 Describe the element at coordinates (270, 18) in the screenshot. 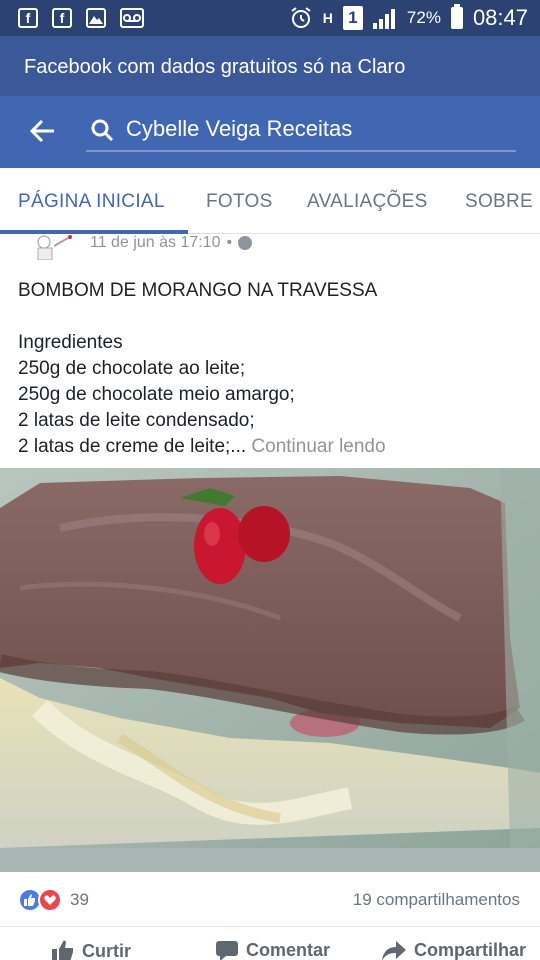

I see `status-bar: f f H 1 72% 08:47` at that location.